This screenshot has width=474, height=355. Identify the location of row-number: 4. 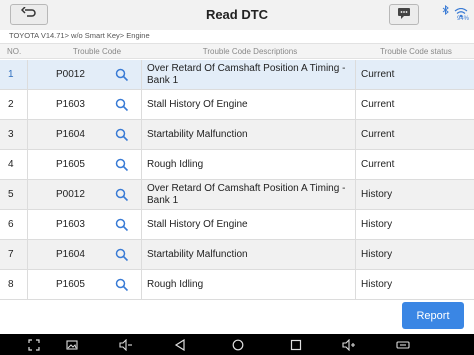
(11, 164).